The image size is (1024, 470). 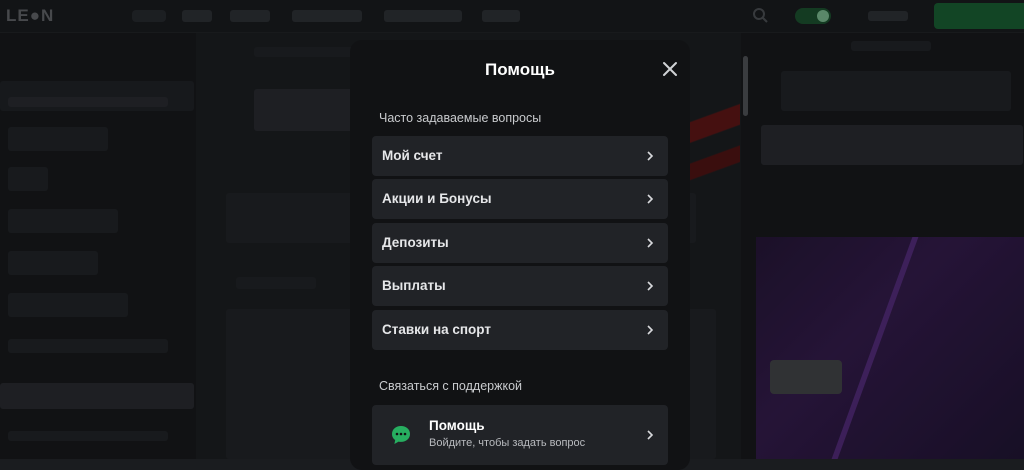 What do you see at coordinates (401, 435) in the screenshot?
I see `chat-bubble-icon` at bounding box center [401, 435].